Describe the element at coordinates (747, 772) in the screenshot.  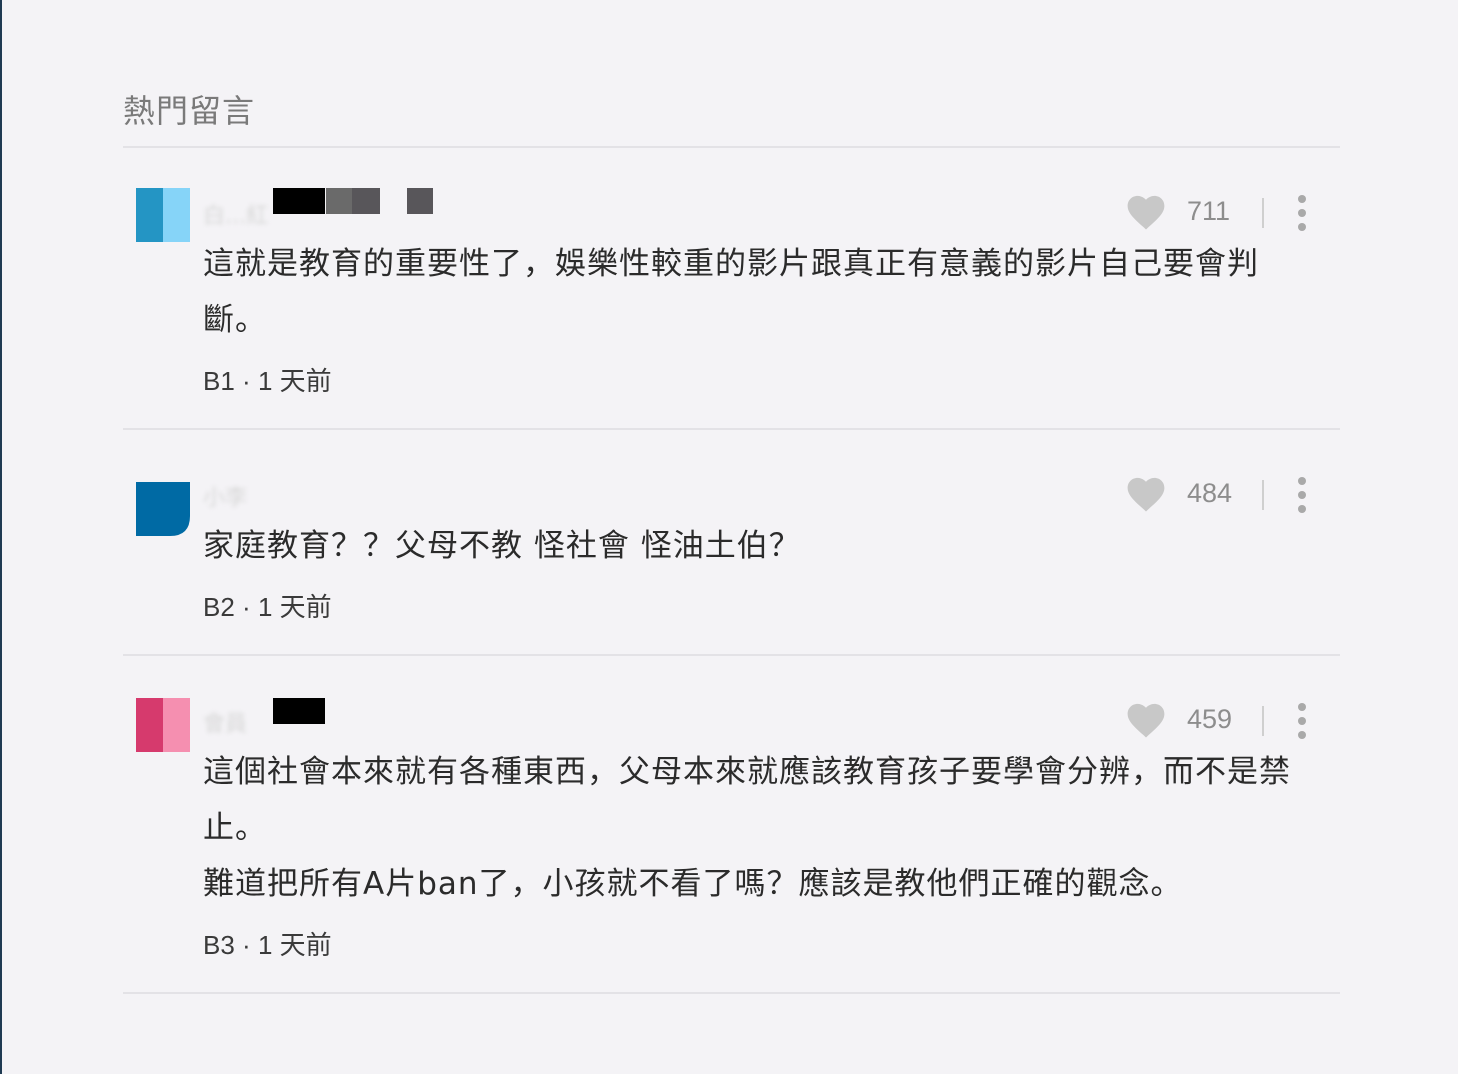
I see `comment-line: 這個社會本來就有各種東西，父母本來就應該教育孩子要學會分辨，而不是禁` at that location.